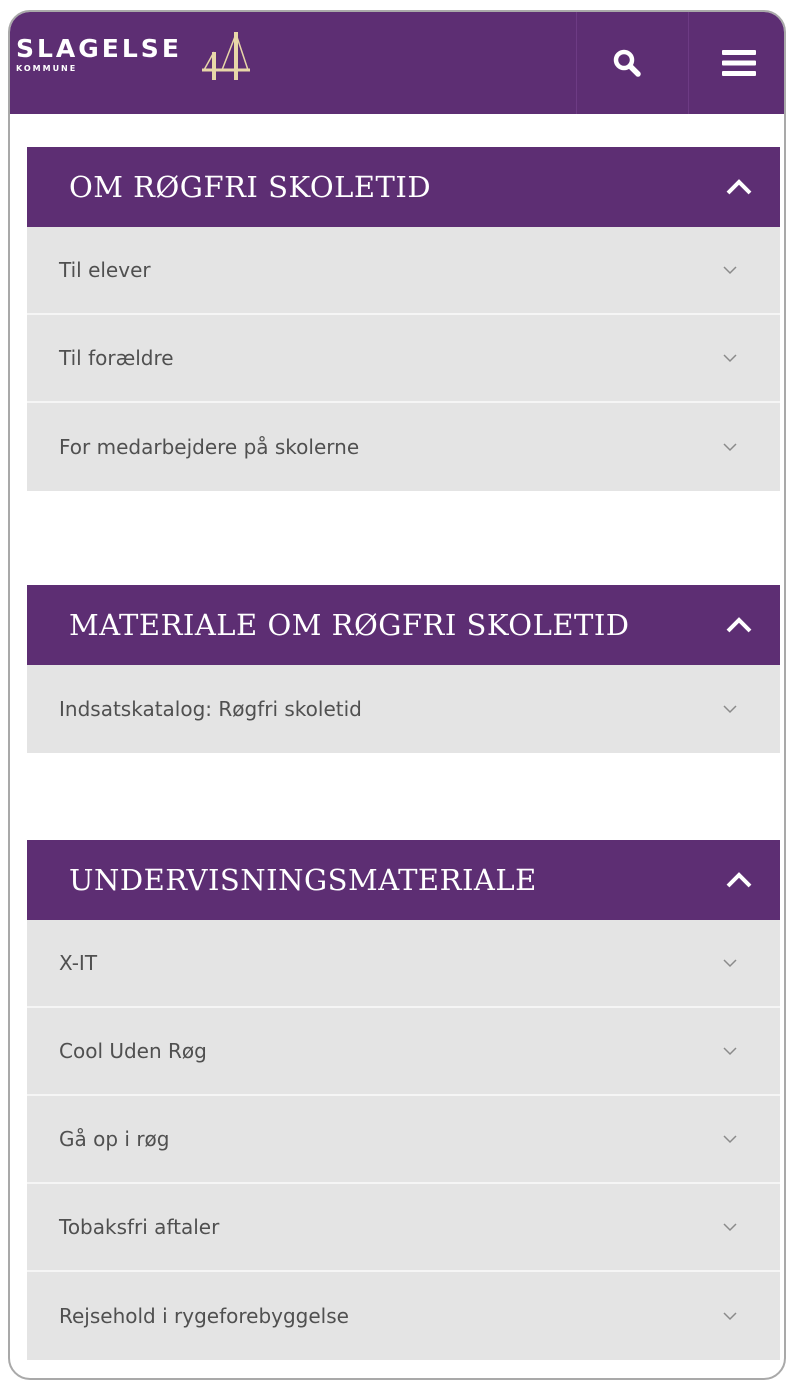 This screenshot has height=1380, width=789. What do you see at coordinates (114, 1139) in the screenshot?
I see `list-item-label: Gå op i røg` at bounding box center [114, 1139].